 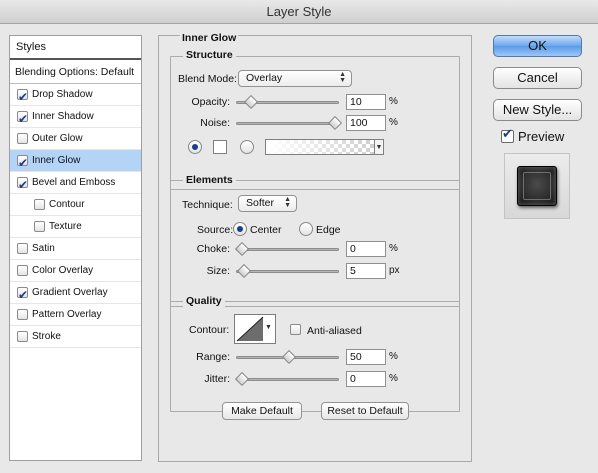 I want to click on style-item-contour: Contour, so click(x=75, y=205).